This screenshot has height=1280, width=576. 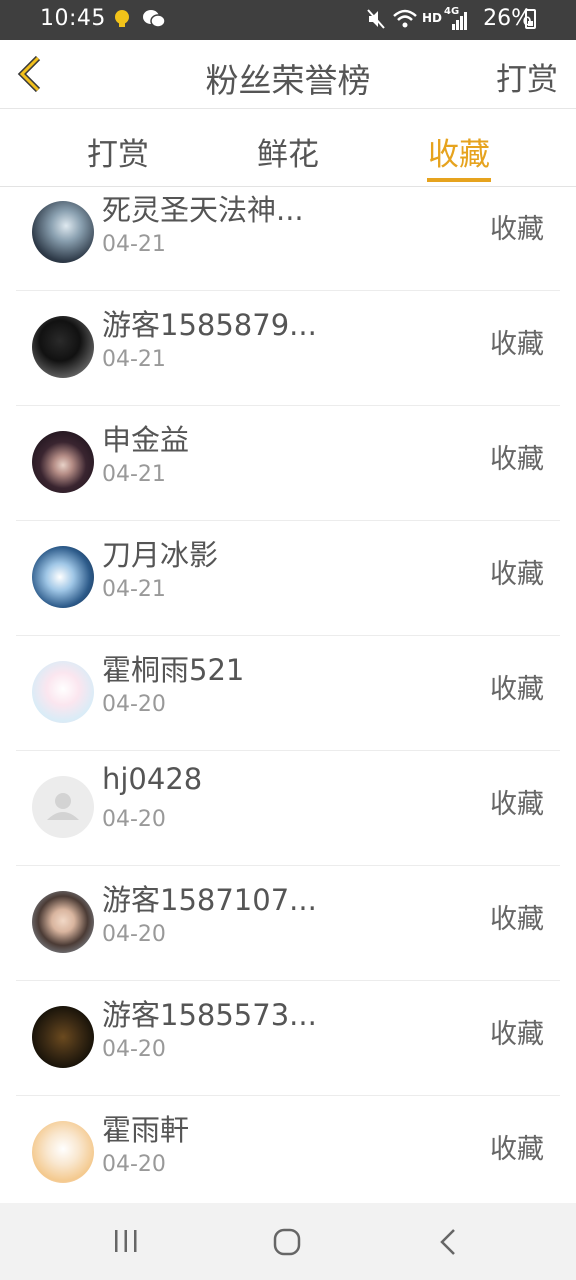 I want to click on active-tab-indicator, so click(x=459, y=180).